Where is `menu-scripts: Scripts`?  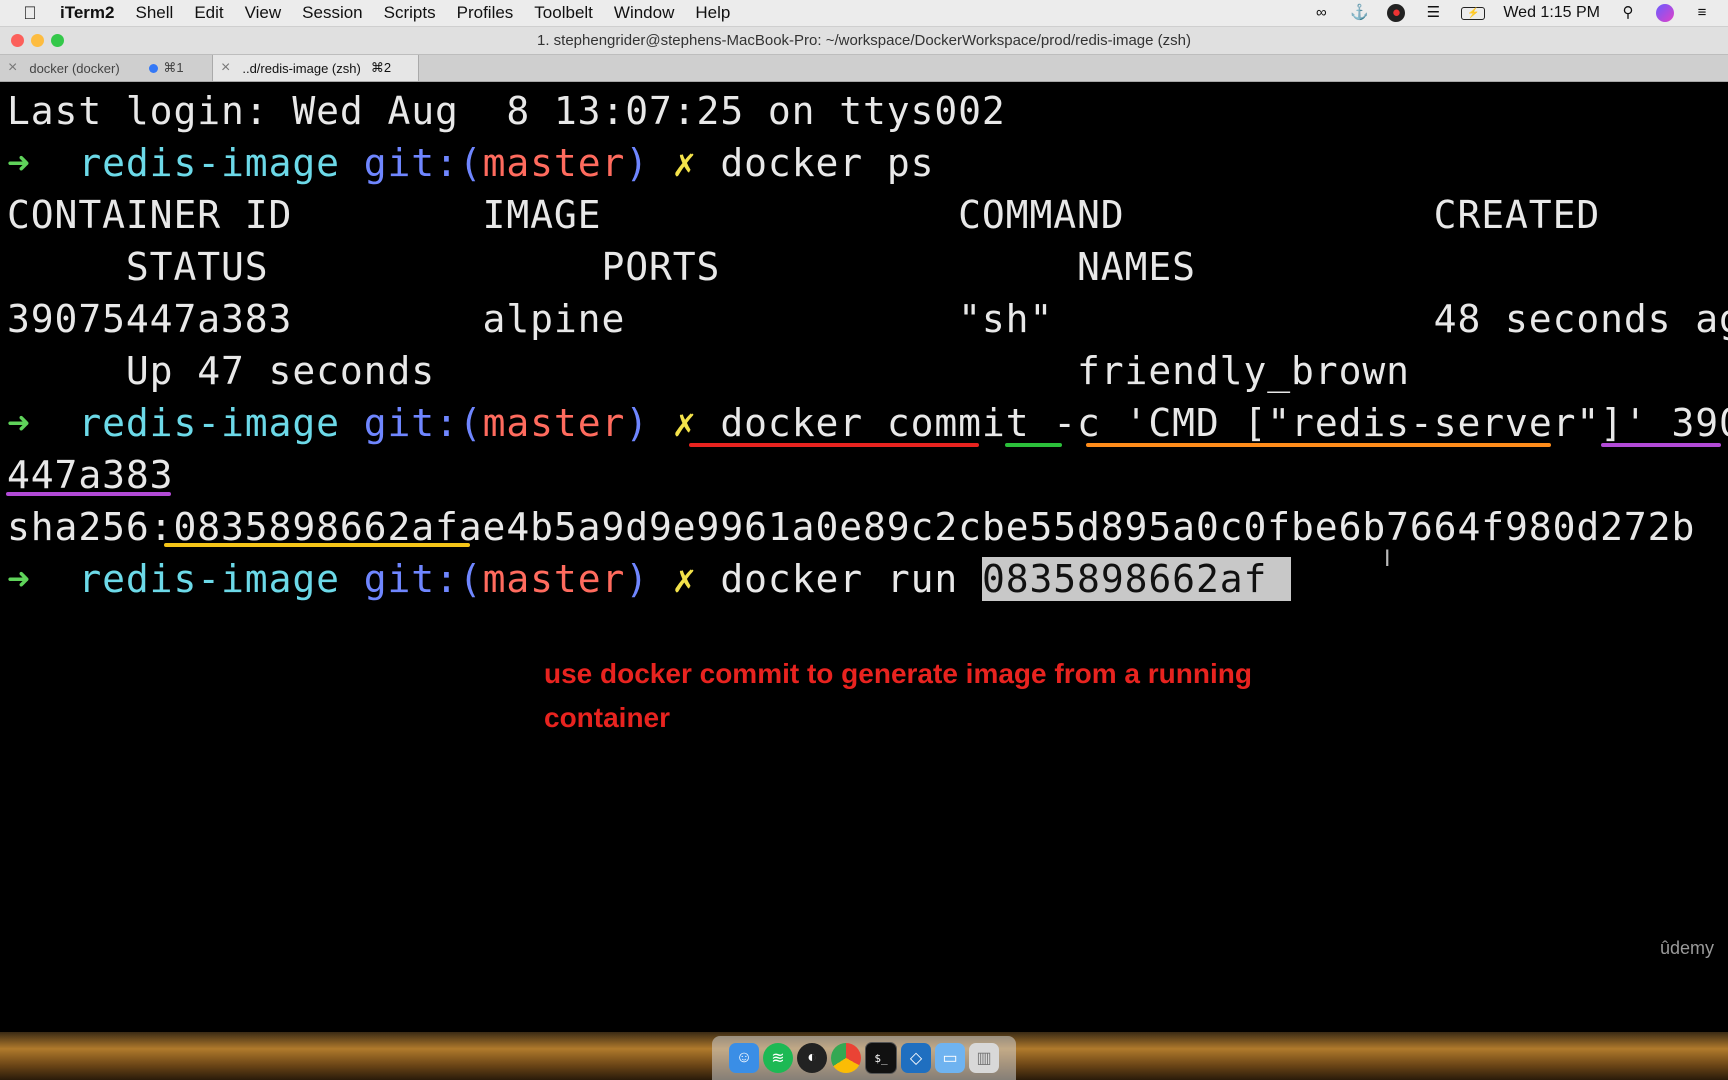 menu-scripts: Scripts is located at coordinates (410, 13).